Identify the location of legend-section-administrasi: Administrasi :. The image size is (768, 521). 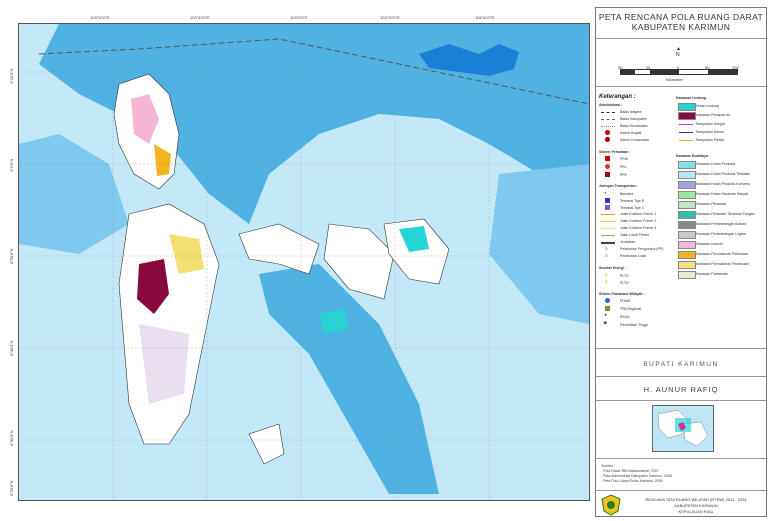
(611, 105).